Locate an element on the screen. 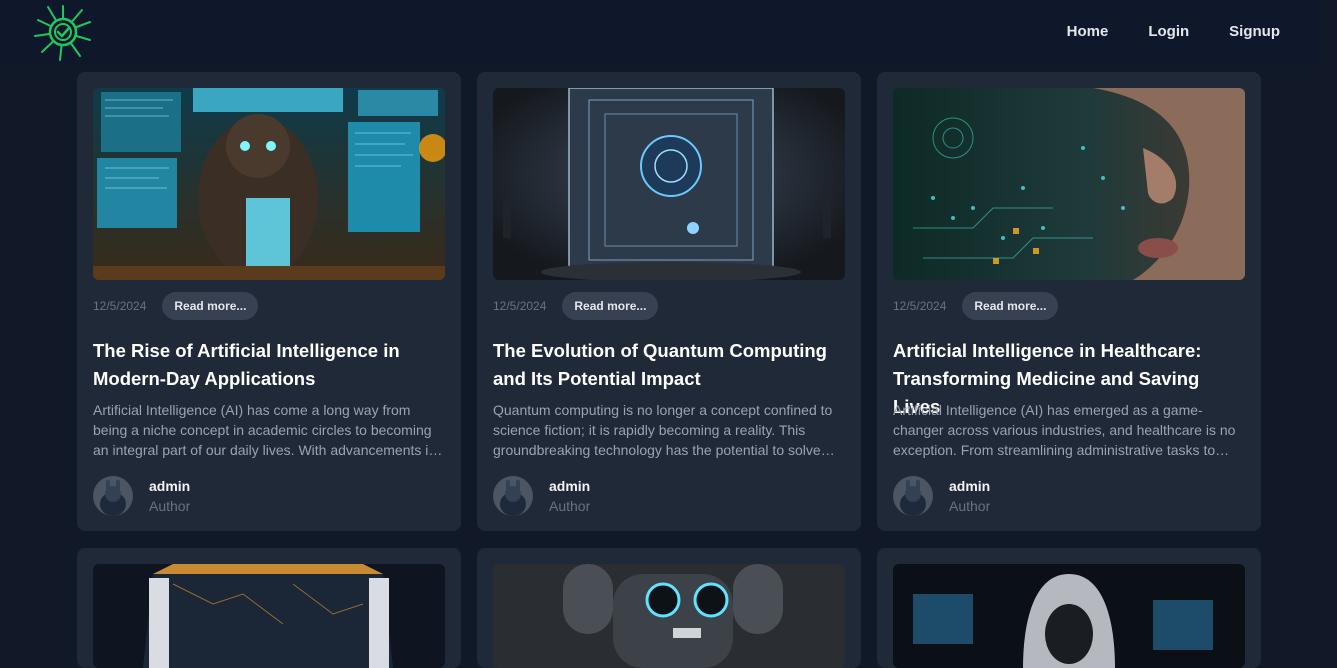 The width and height of the screenshot is (1337, 668). nav-signup-link: Signup is located at coordinates (1254, 32).